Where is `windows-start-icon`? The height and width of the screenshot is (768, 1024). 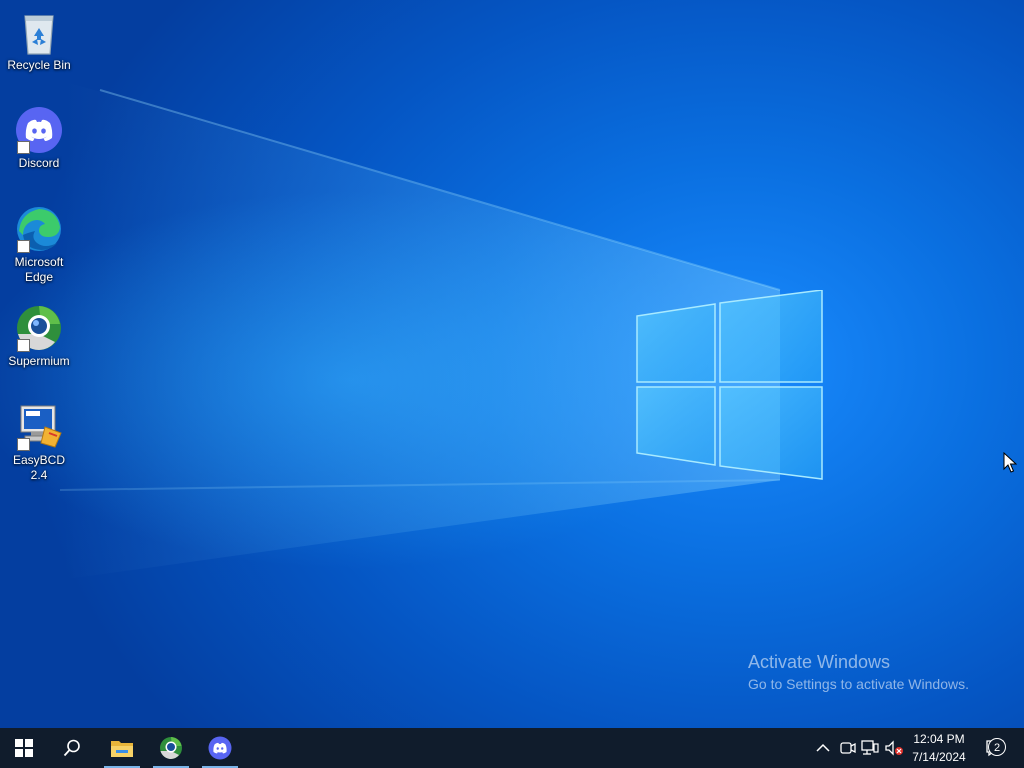 windows-start-icon is located at coordinates (24, 748).